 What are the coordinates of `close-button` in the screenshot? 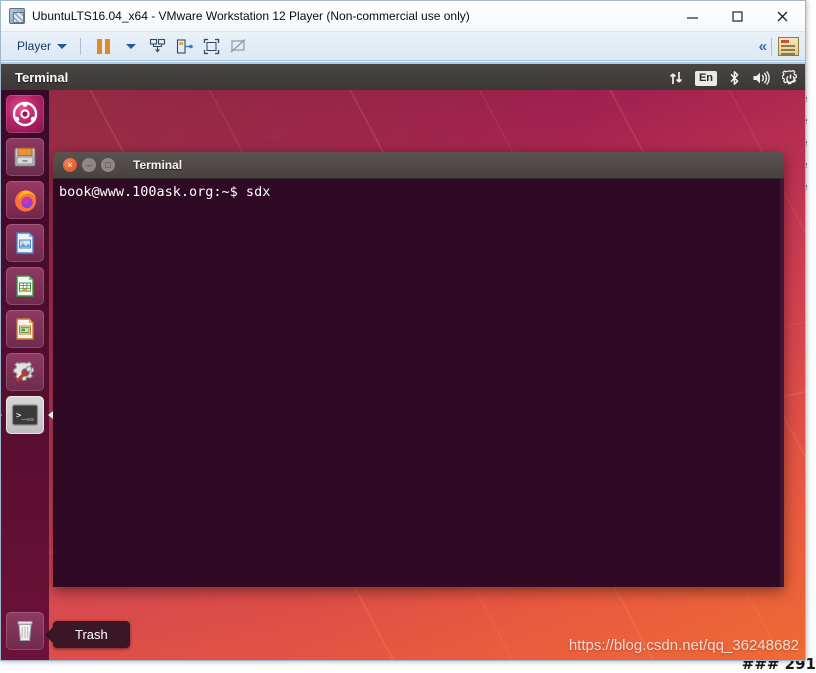 It's located at (782, 16).